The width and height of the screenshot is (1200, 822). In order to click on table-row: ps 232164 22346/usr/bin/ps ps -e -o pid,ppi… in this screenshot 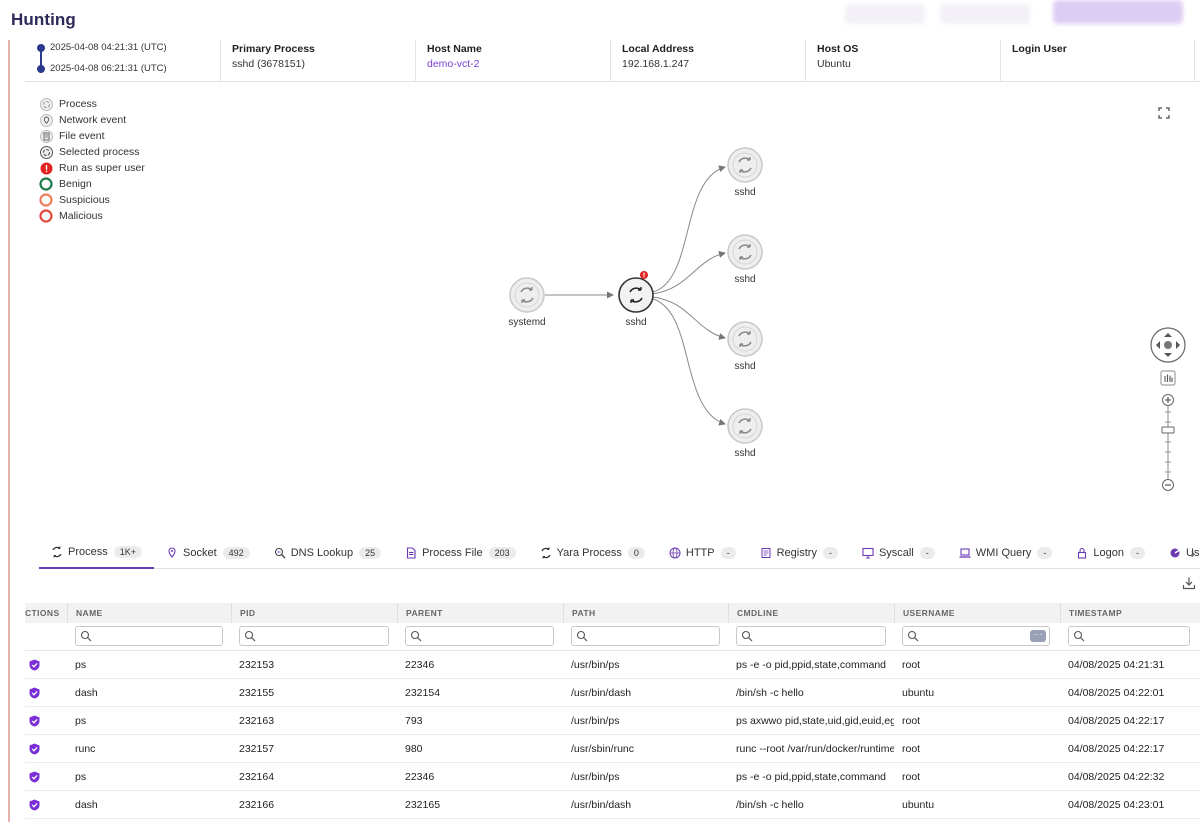, I will do `click(612, 777)`.